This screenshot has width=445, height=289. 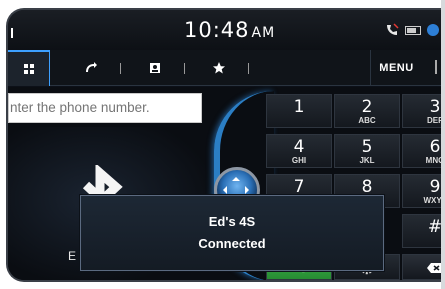 I want to click on key-digit: 5, so click(x=367, y=147).